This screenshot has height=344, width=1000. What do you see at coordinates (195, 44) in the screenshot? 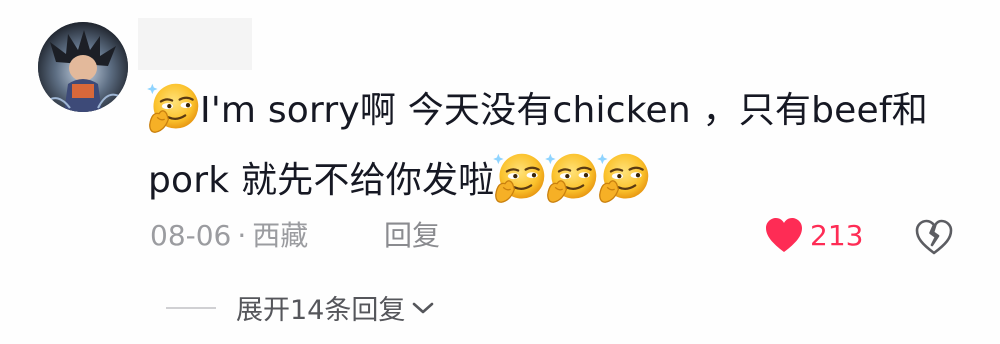
I see `username-redacted` at bounding box center [195, 44].